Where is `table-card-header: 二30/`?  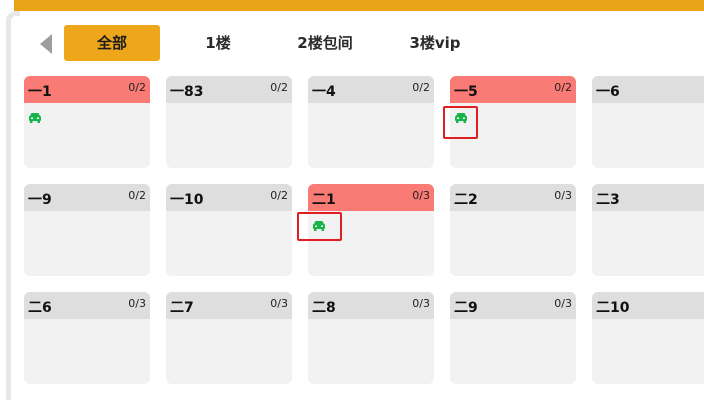
table-card-header: 二30/ is located at coordinates (648, 197).